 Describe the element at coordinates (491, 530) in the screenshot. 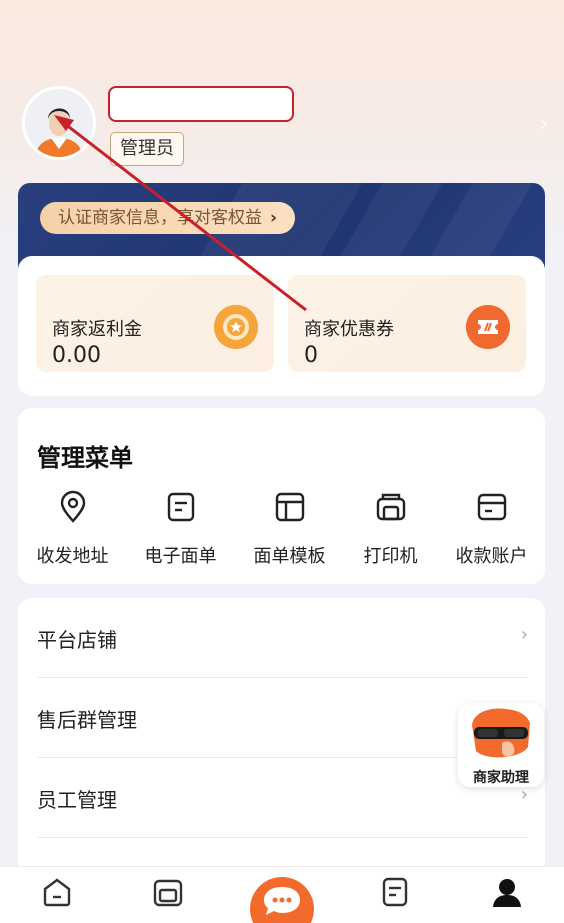

I see `menu-item-payment-account: 收款账户` at that location.